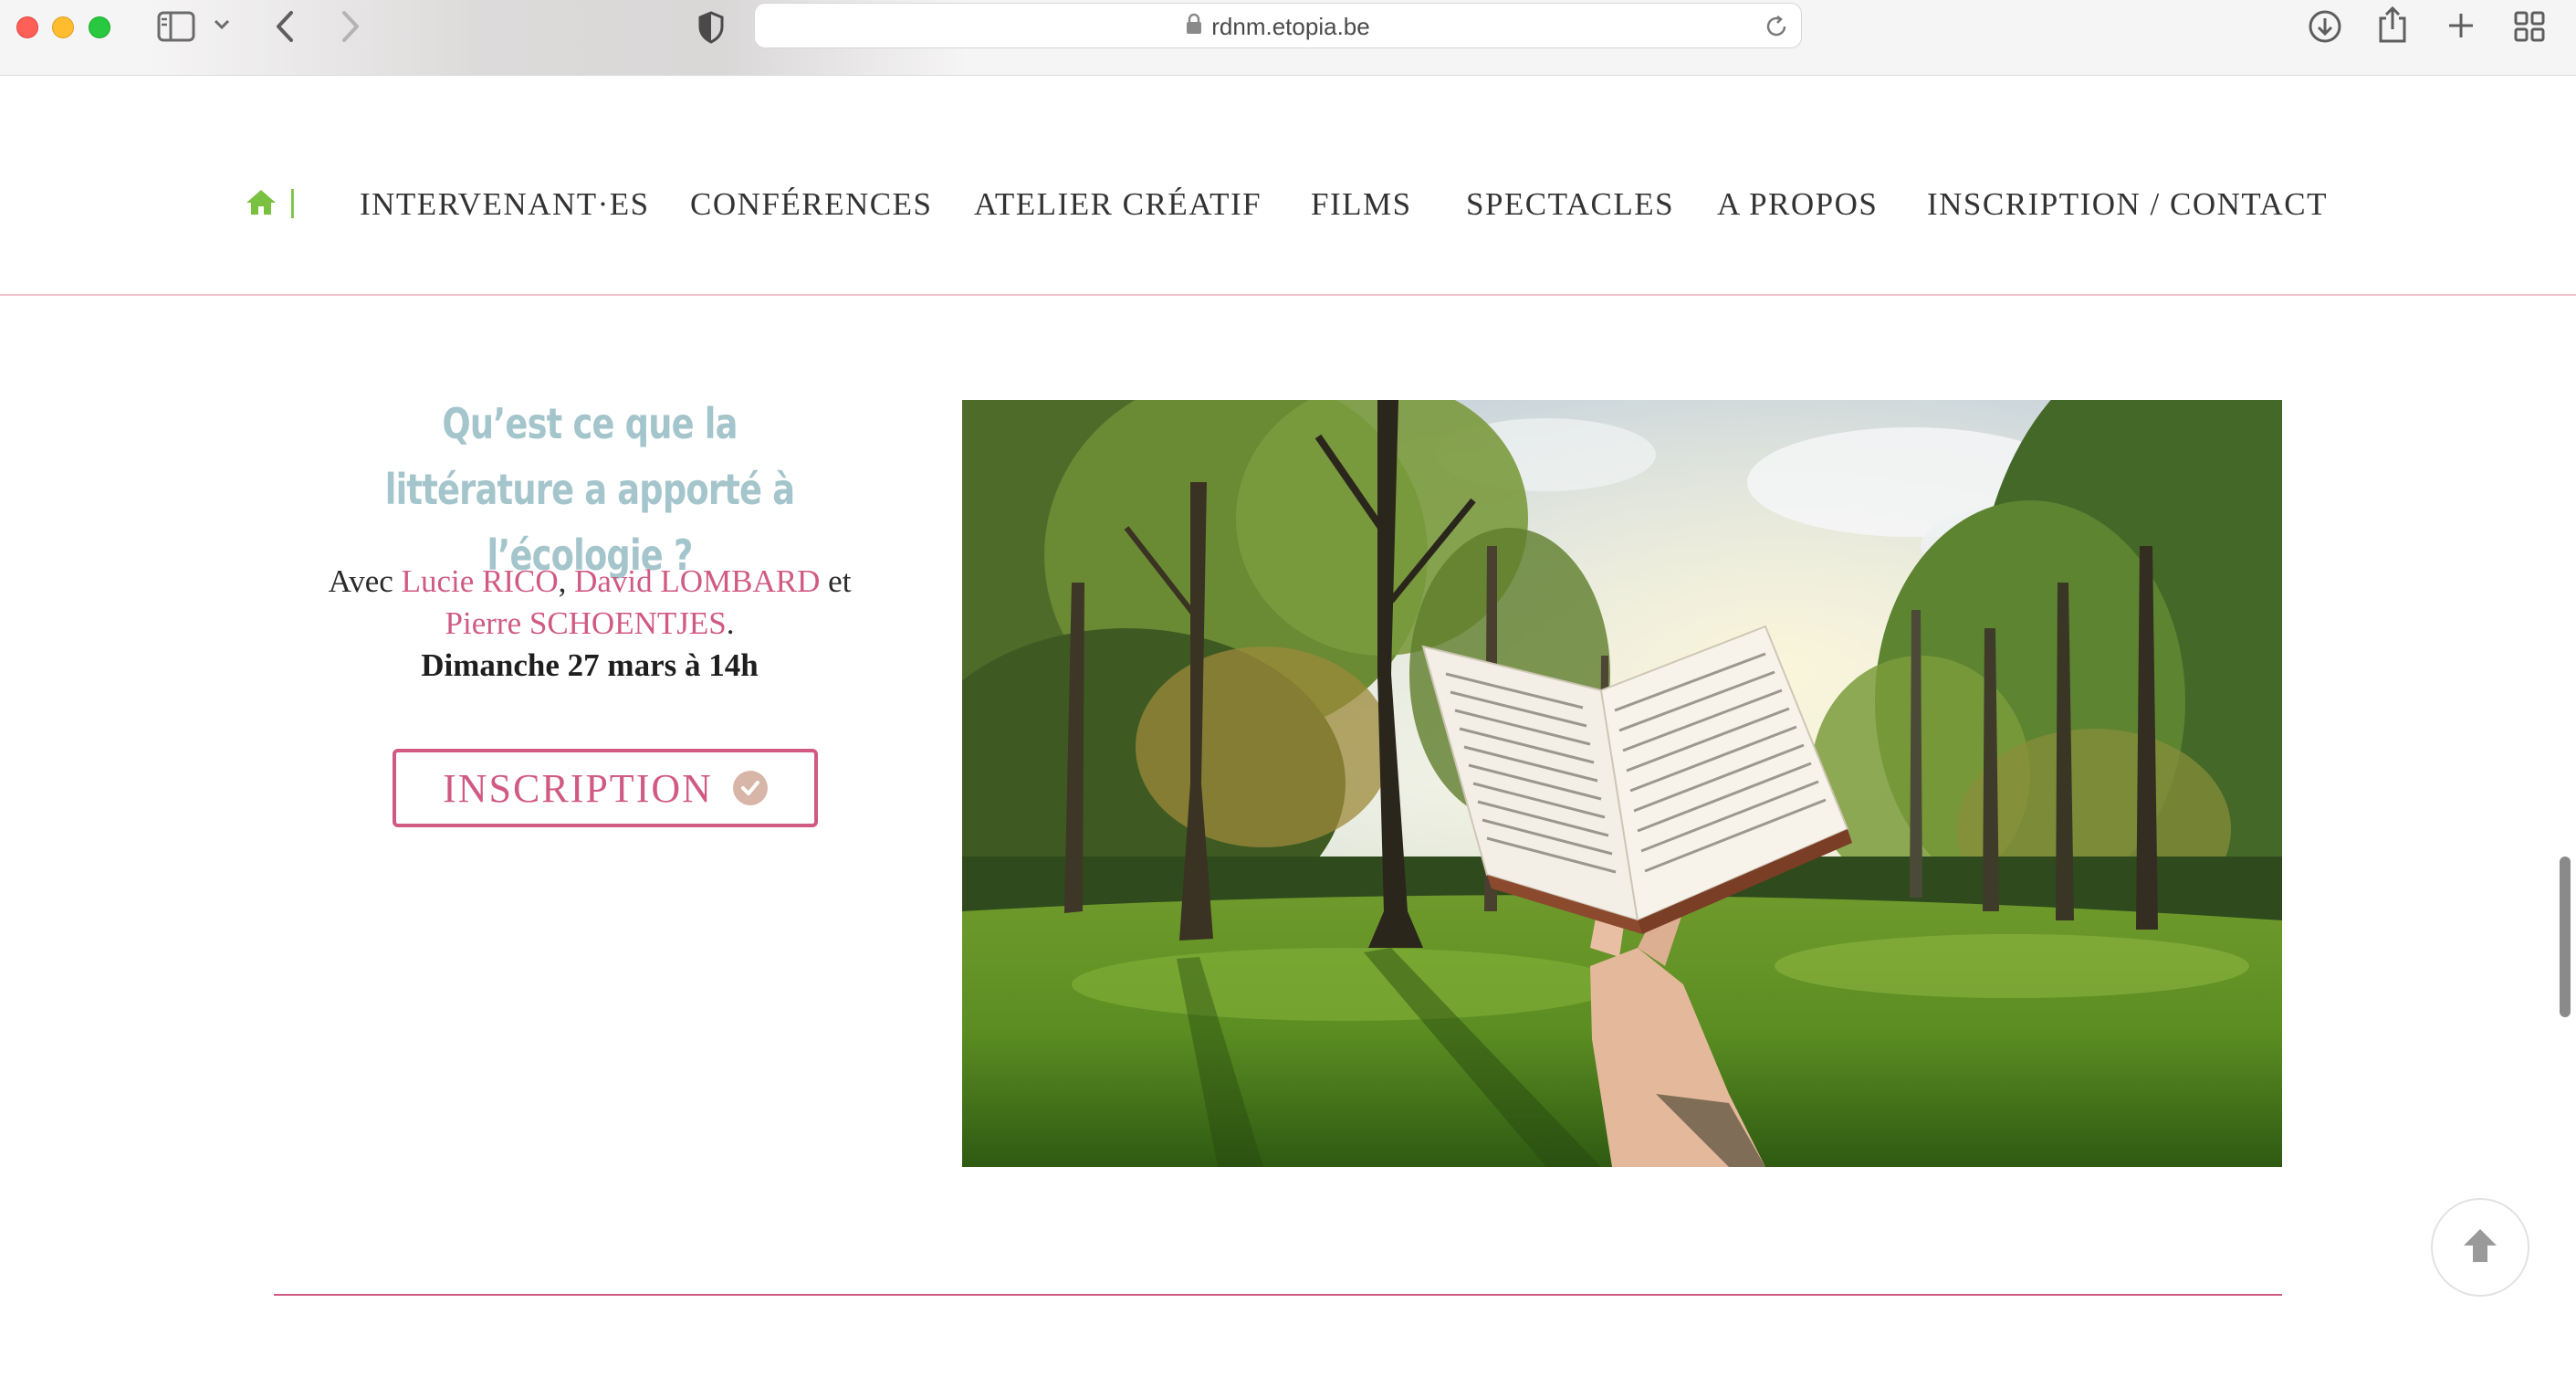  I want to click on privacy-shield-icon, so click(711, 27).